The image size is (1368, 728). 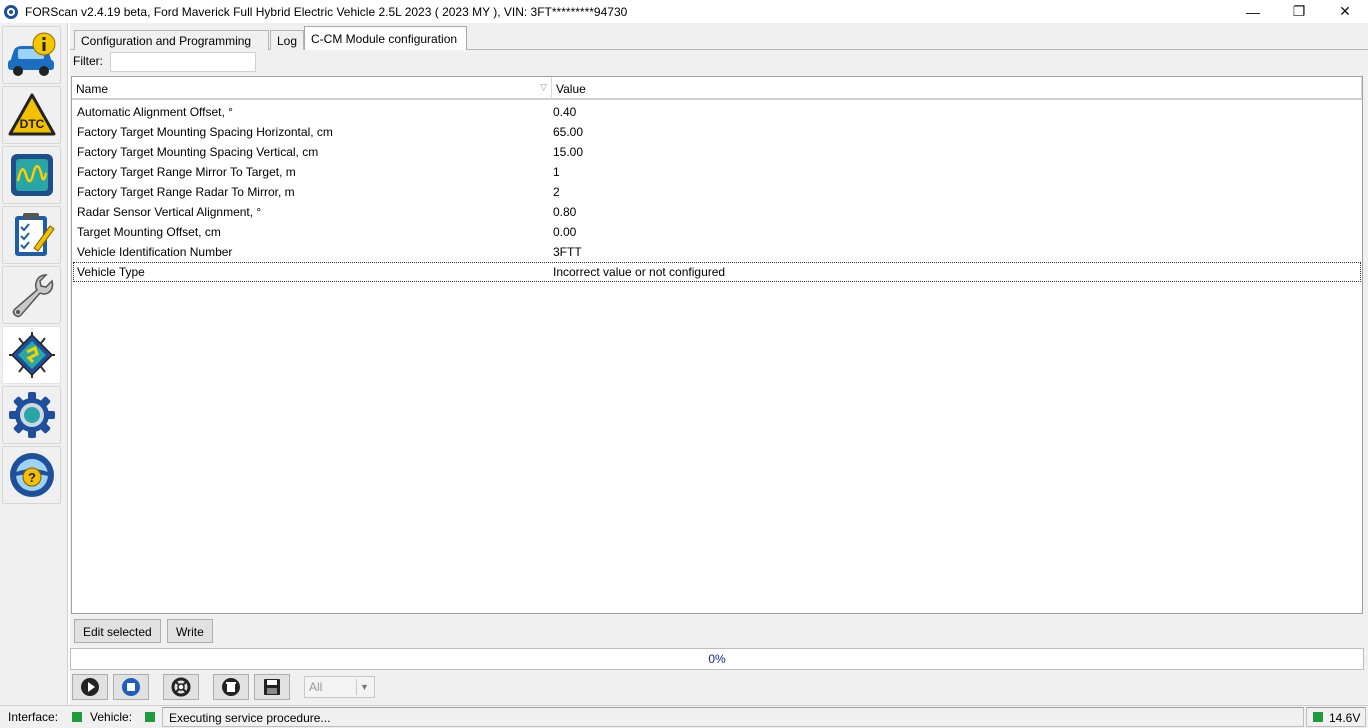 I want to click on table-row: Target Mounting Offset, cm 0.00, so click(x=717, y=232).